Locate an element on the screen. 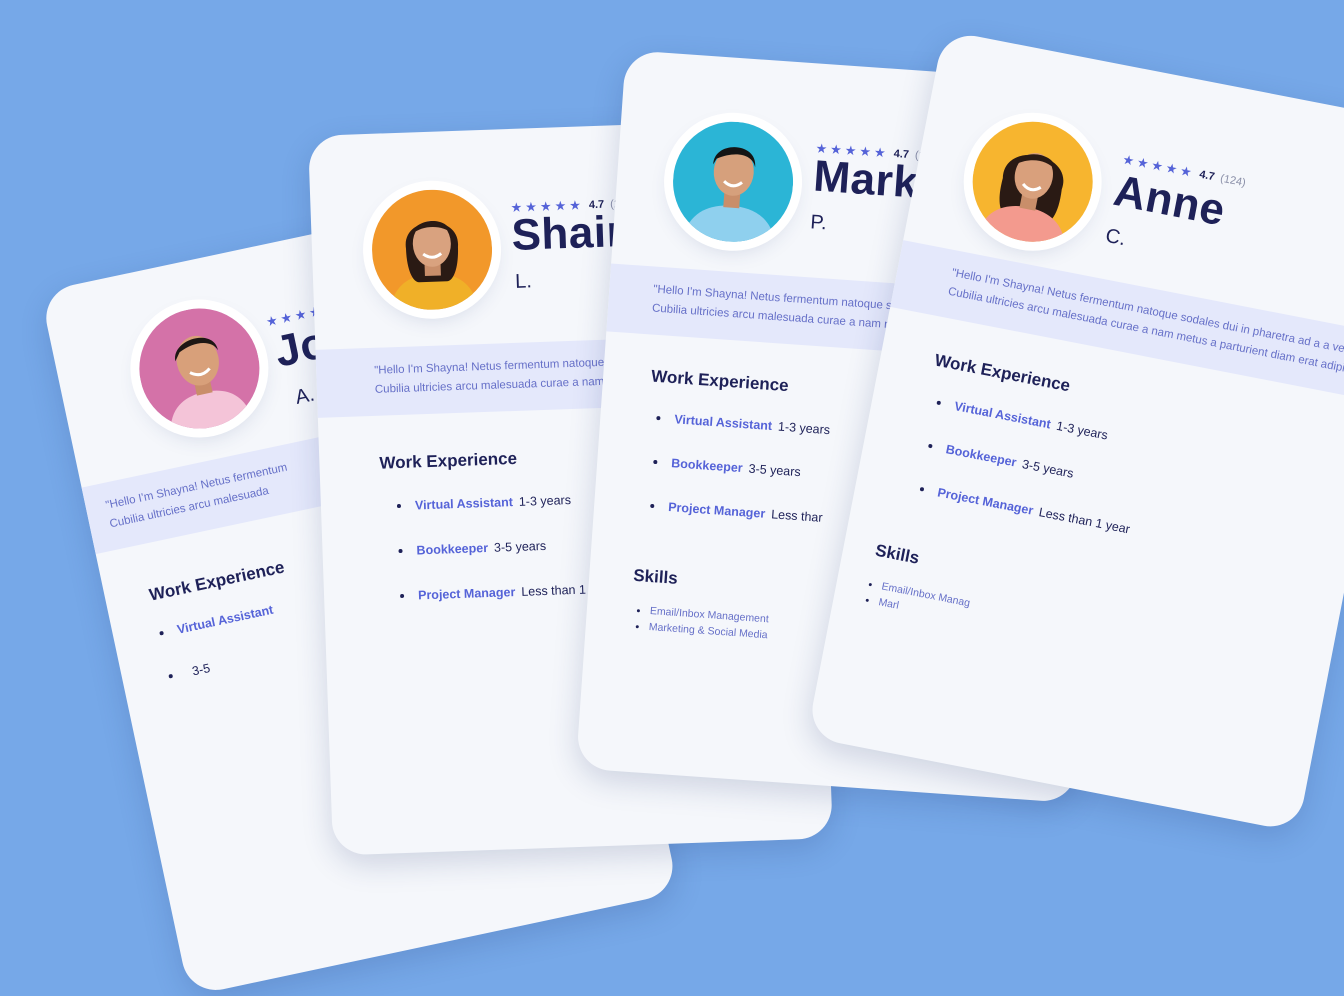 The width and height of the screenshot is (1344, 996). job-item: 3-5 is located at coordinates (189, 672).